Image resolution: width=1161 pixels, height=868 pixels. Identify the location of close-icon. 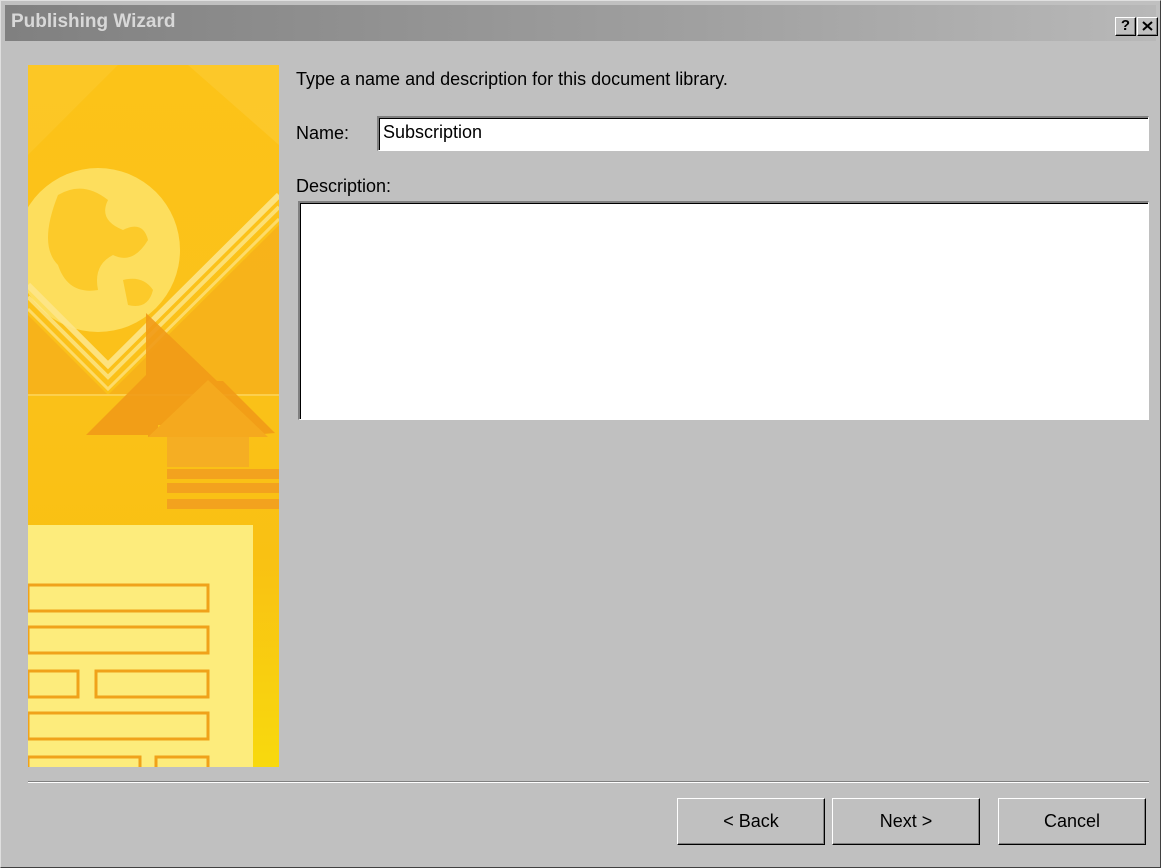
(1147, 26).